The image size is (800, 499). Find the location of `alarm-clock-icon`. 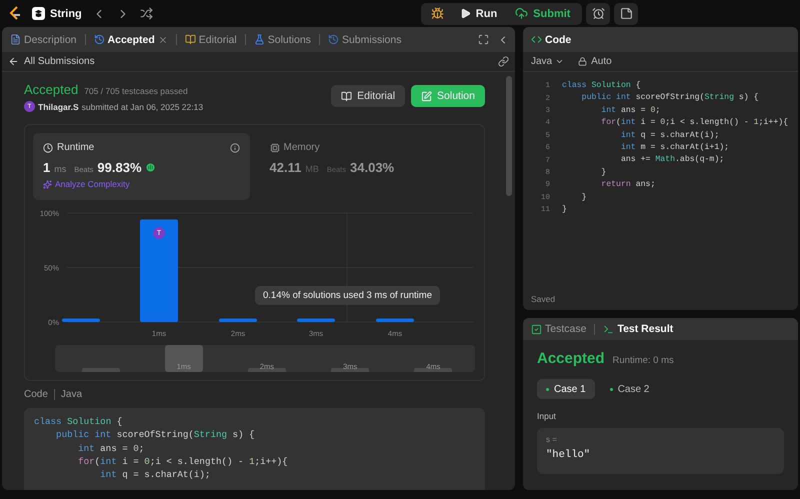

alarm-clock-icon is located at coordinates (598, 13).